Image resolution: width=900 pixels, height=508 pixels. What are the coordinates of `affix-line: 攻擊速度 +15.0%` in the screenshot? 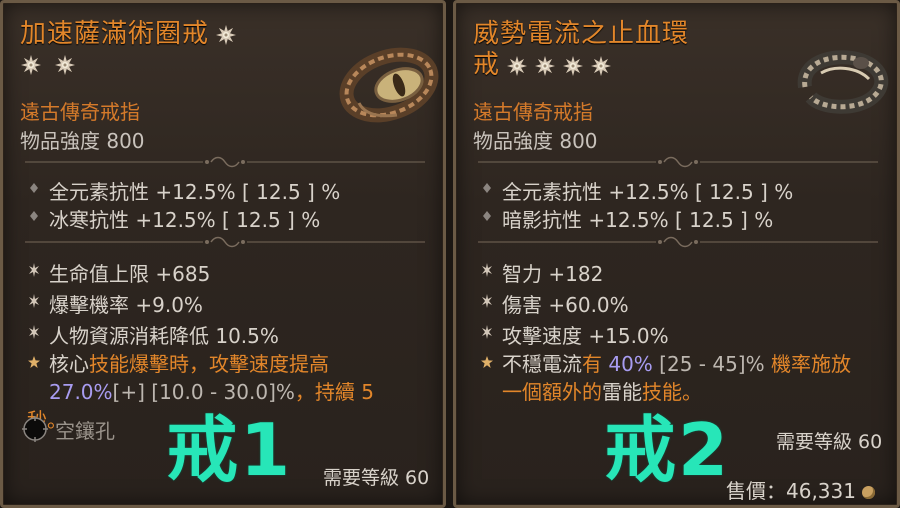 It's located at (574, 334).